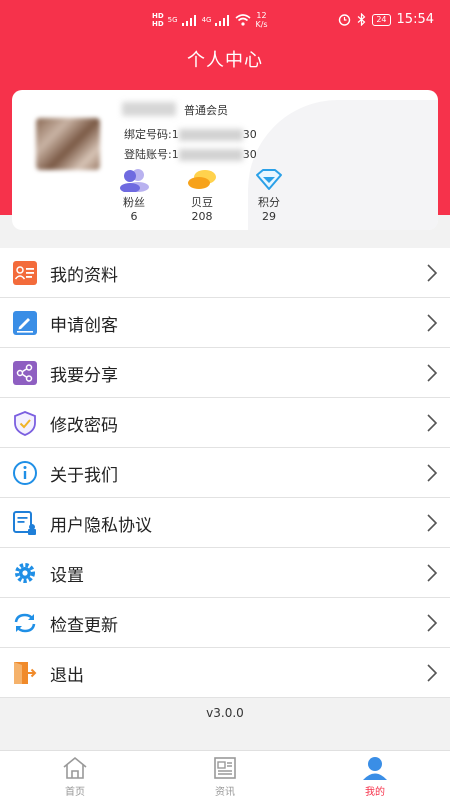 This screenshot has height=801, width=450. I want to click on network-type: 4G, so click(206, 20).